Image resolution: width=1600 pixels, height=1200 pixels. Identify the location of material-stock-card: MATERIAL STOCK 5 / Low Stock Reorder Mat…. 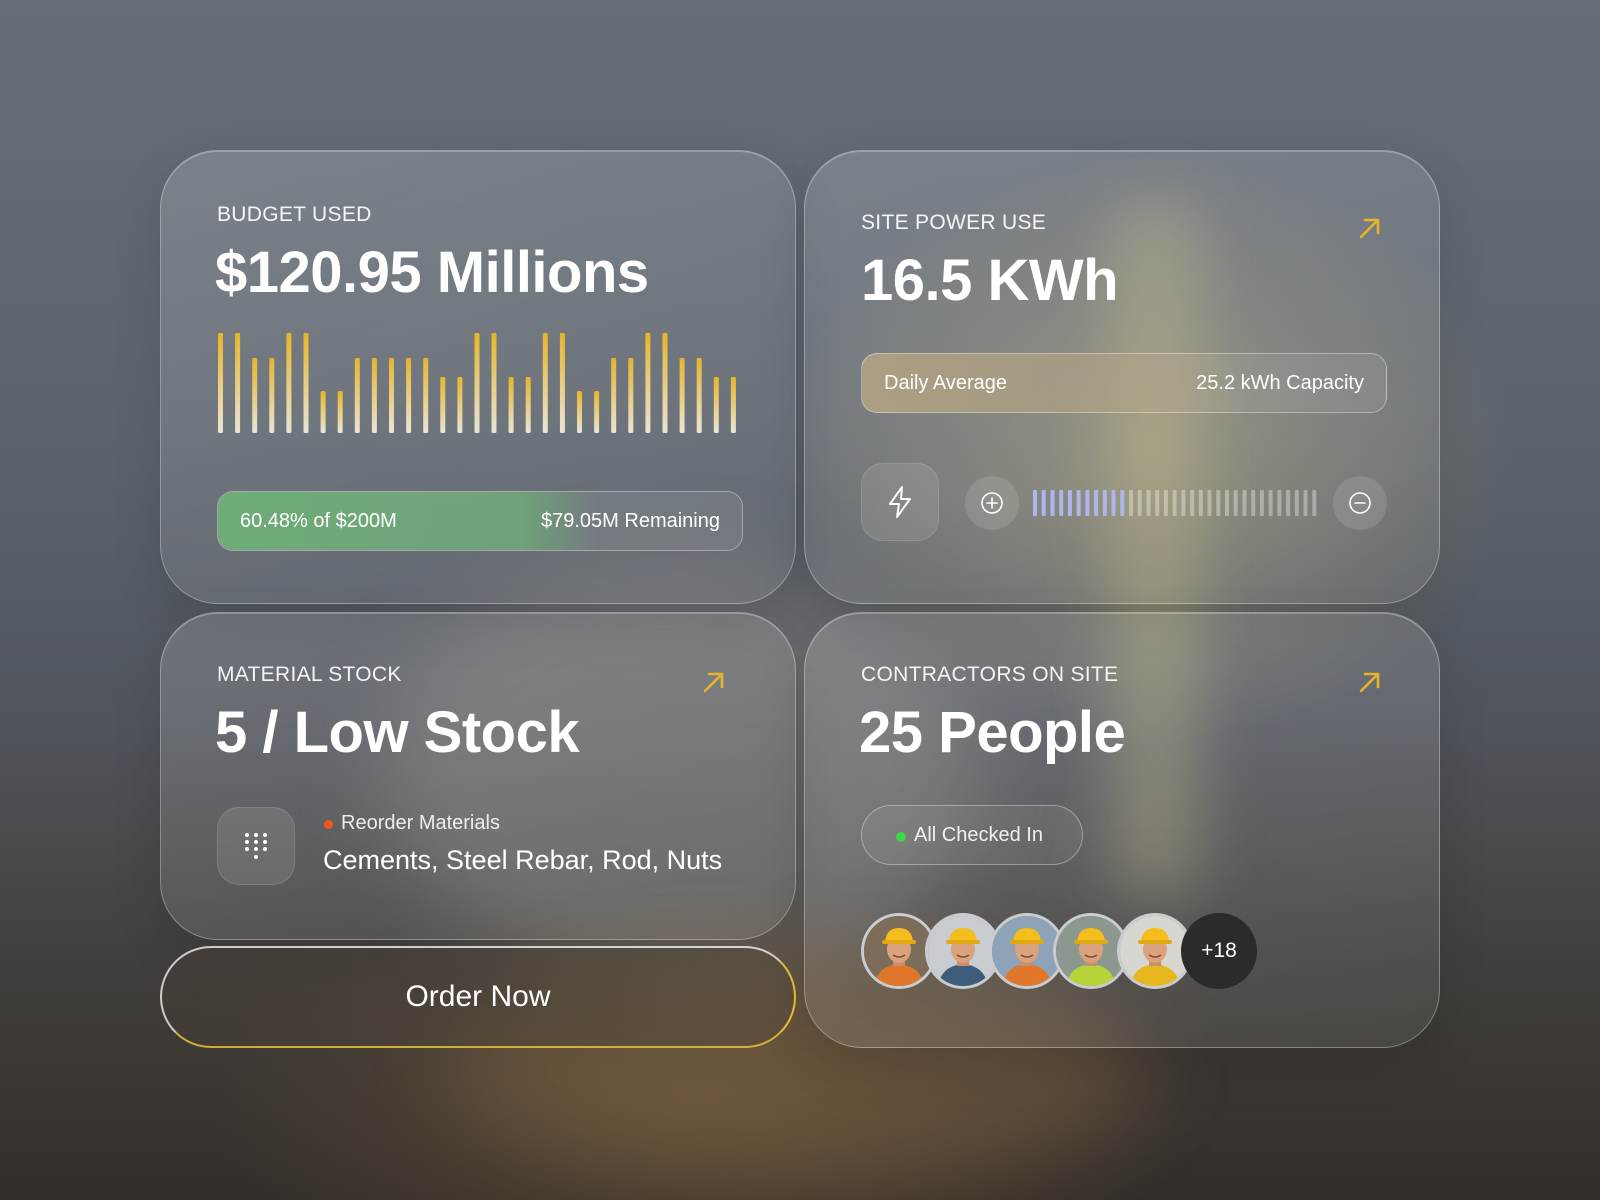
(478, 776).